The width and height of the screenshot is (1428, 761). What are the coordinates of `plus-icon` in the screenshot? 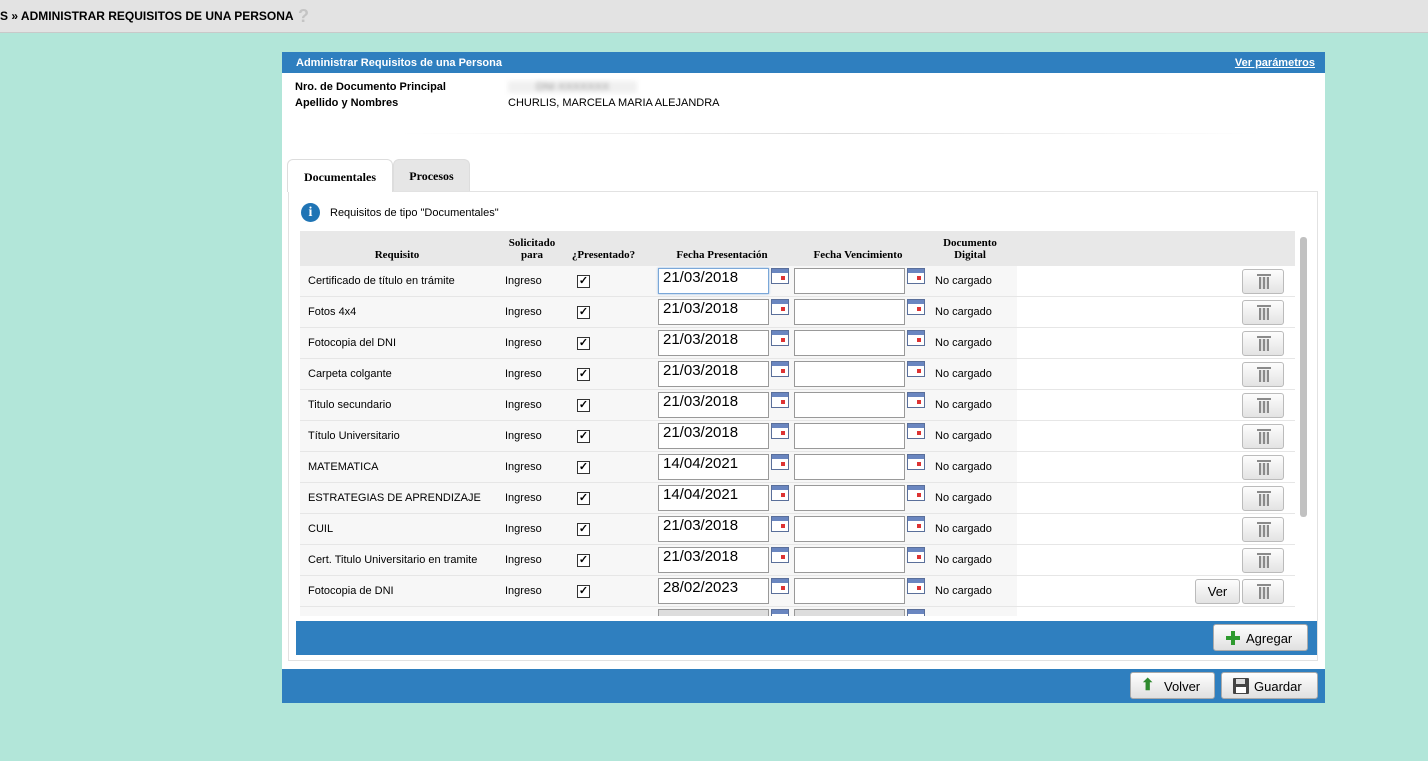 It's located at (1233, 638).